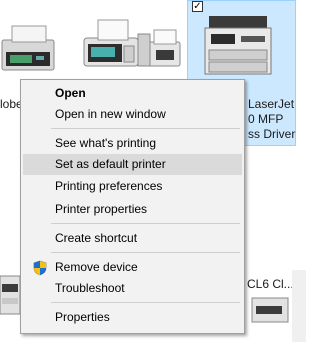  I want to click on device-label: 0 MFP, so click(266, 119).